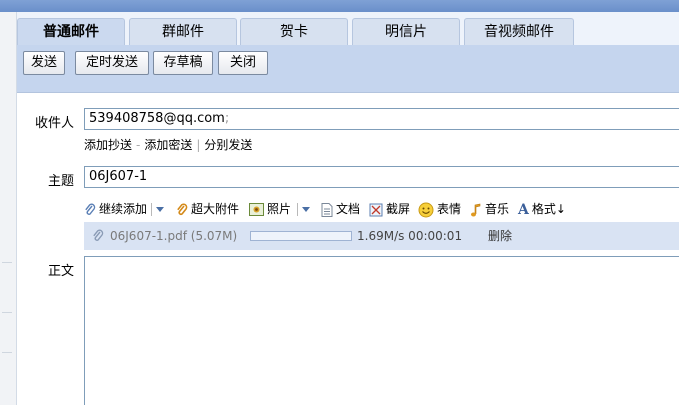 This screenshot has height=405, width=679. What do you see at coordinates (60, 181) in the screenshot?
I see `subject-label: 主题` at bounding box center [60, 181].